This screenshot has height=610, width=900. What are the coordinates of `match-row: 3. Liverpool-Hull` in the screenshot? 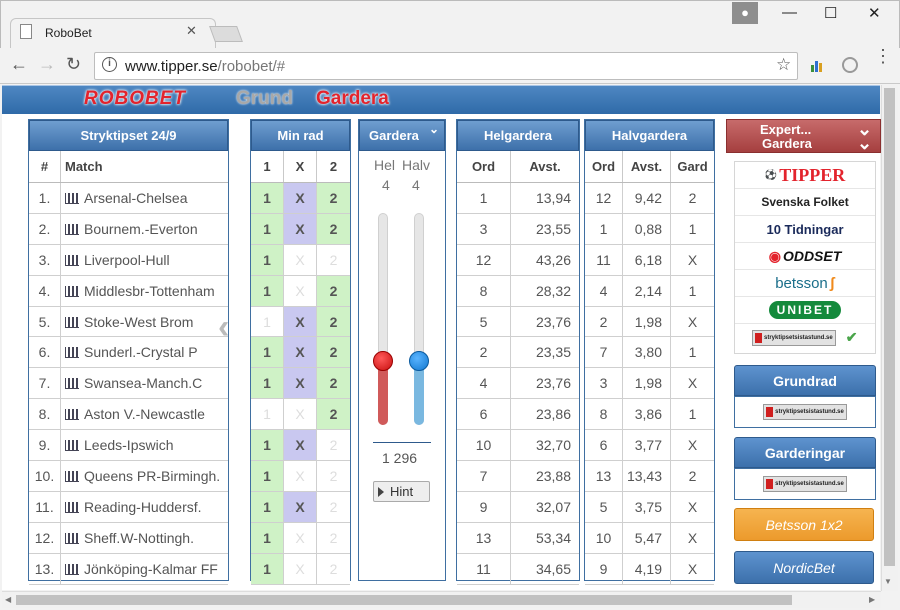 It's located at (128, 260).